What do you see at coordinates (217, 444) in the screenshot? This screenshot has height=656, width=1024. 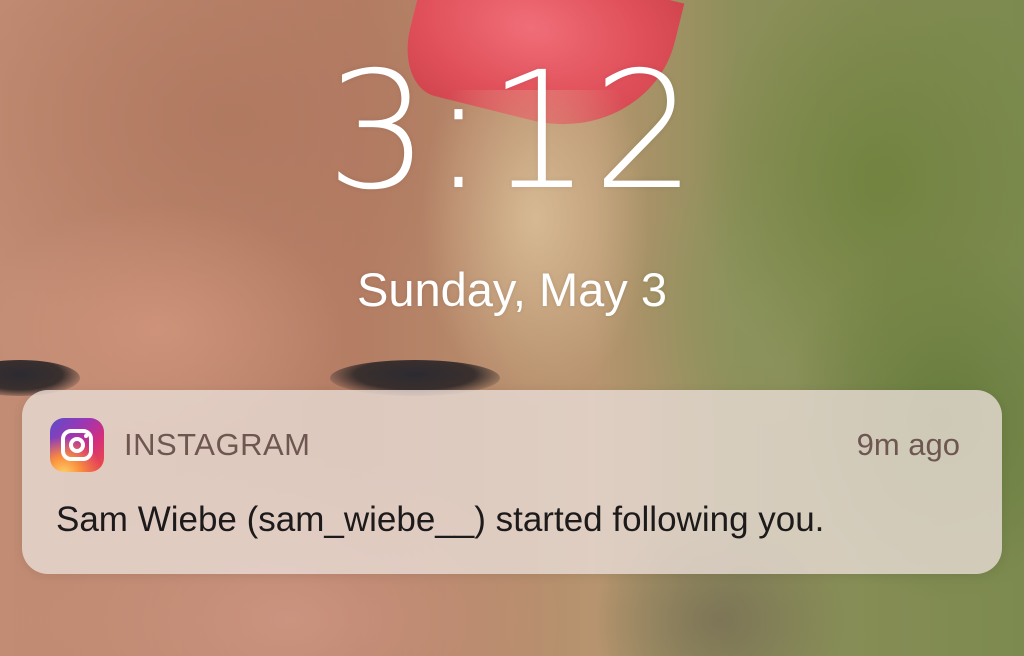 I see `notification-app-name: INSTAGRAM` at bounding box center [217, 444].